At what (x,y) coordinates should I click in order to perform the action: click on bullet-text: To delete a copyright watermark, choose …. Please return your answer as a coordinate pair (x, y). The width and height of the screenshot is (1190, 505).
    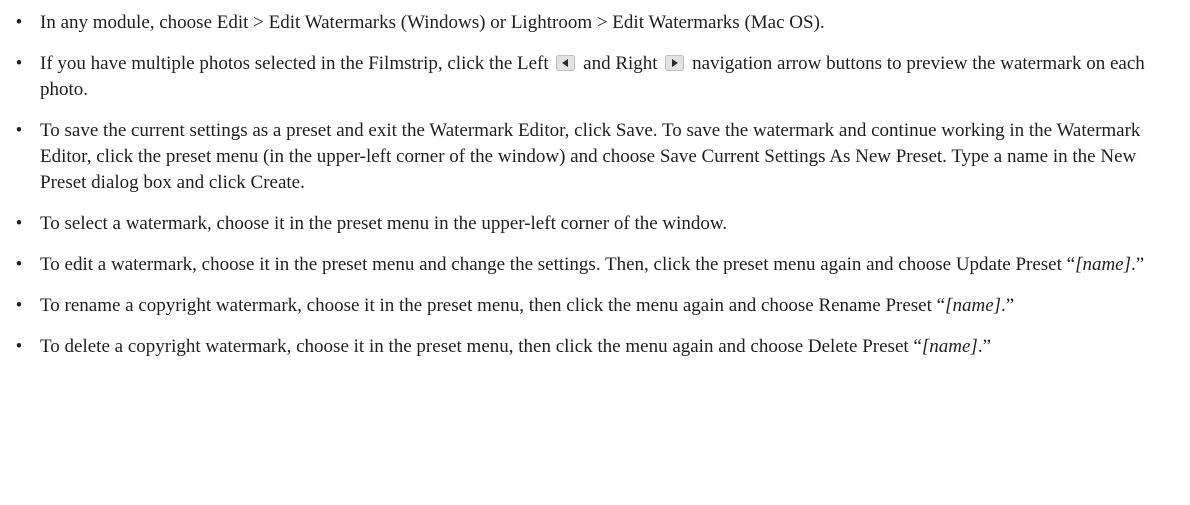
    Looking at the image, I should click on (481, 346).